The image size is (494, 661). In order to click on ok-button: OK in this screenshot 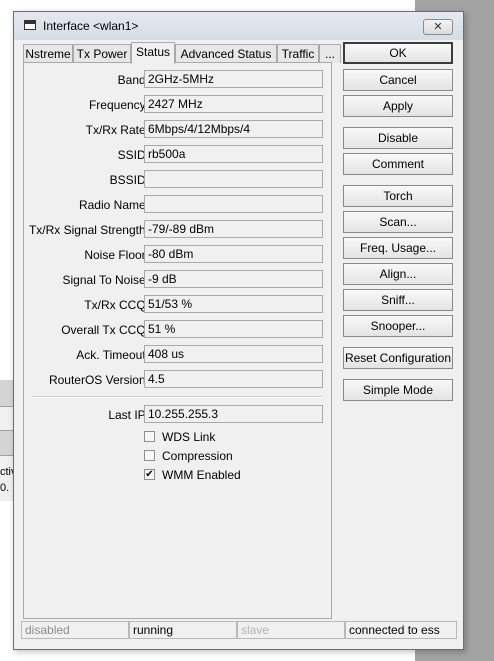, I will do `click(398, 53)`.